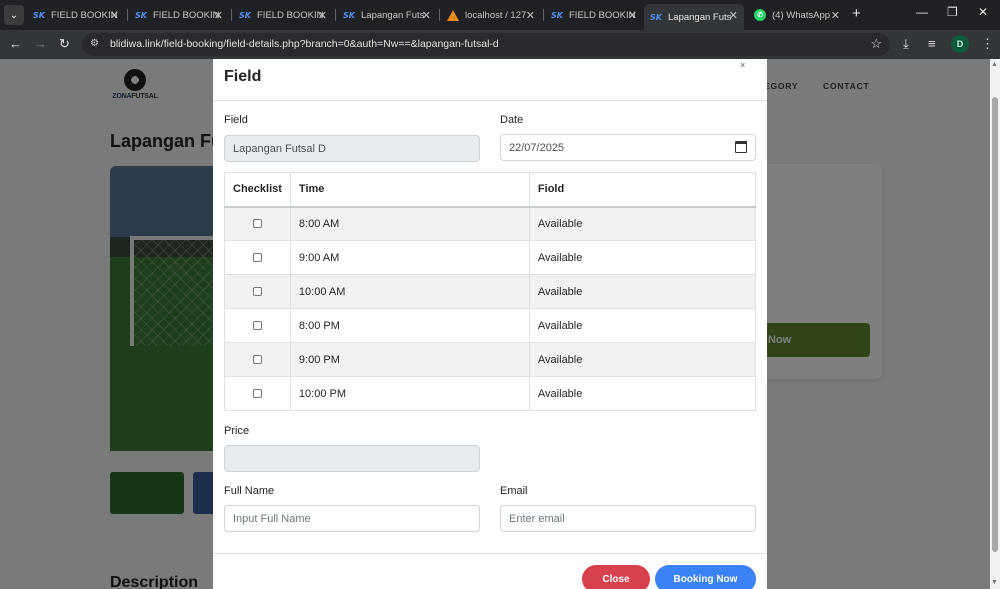 Image resolution: width=1000 pixels, height=589 pixels. What do you see at coordinates (952, 12) in the screenshot?
I see `restore-icon: ❐` at bounding box center [952, 12].